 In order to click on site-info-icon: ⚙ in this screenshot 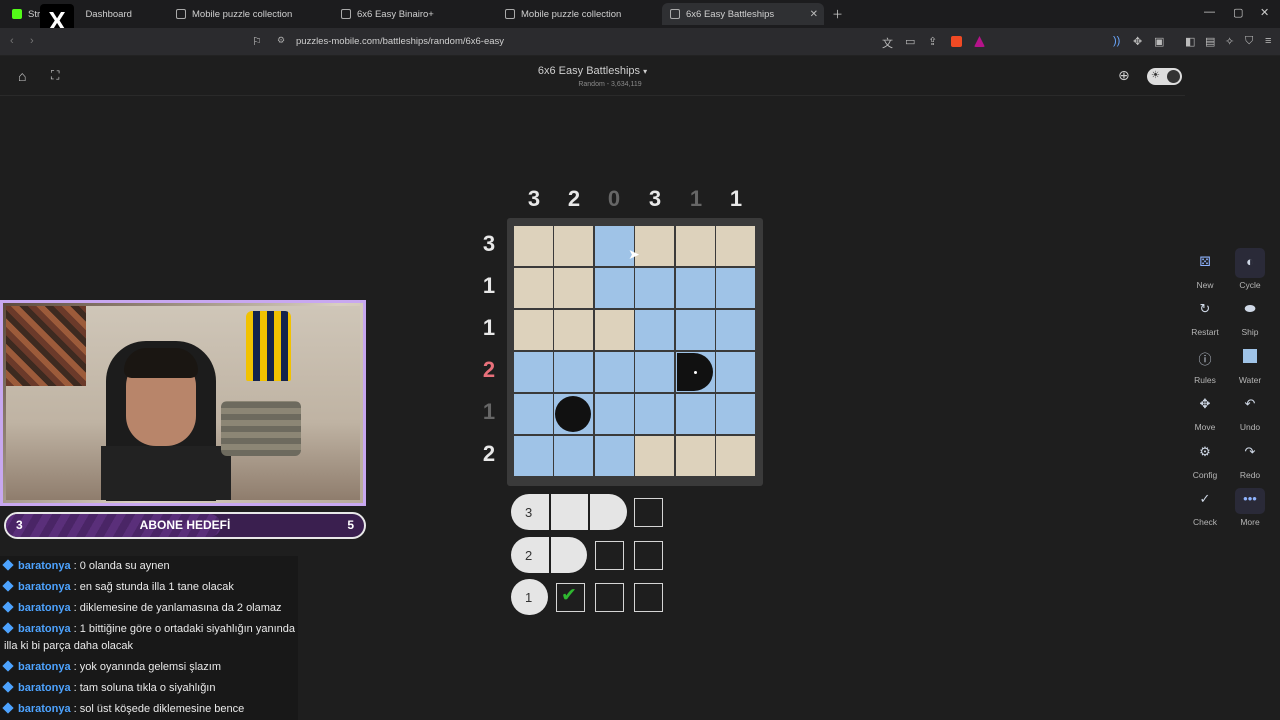, I will do `click(281, 40)`.